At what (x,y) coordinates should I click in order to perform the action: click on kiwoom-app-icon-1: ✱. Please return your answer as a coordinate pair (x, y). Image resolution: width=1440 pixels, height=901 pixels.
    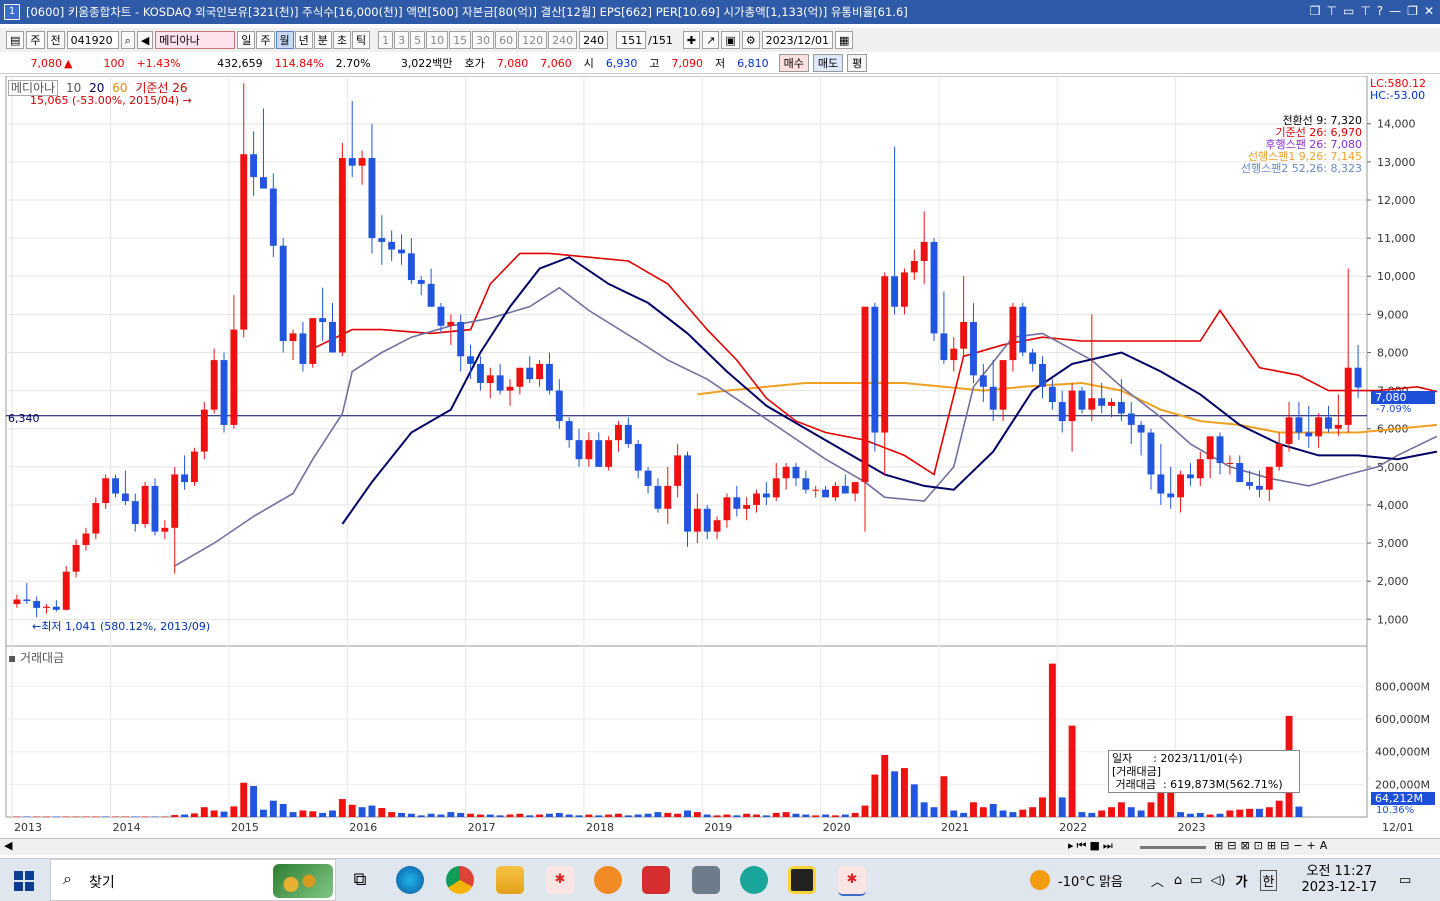
    Looking at the image, I should click on (560, 880).